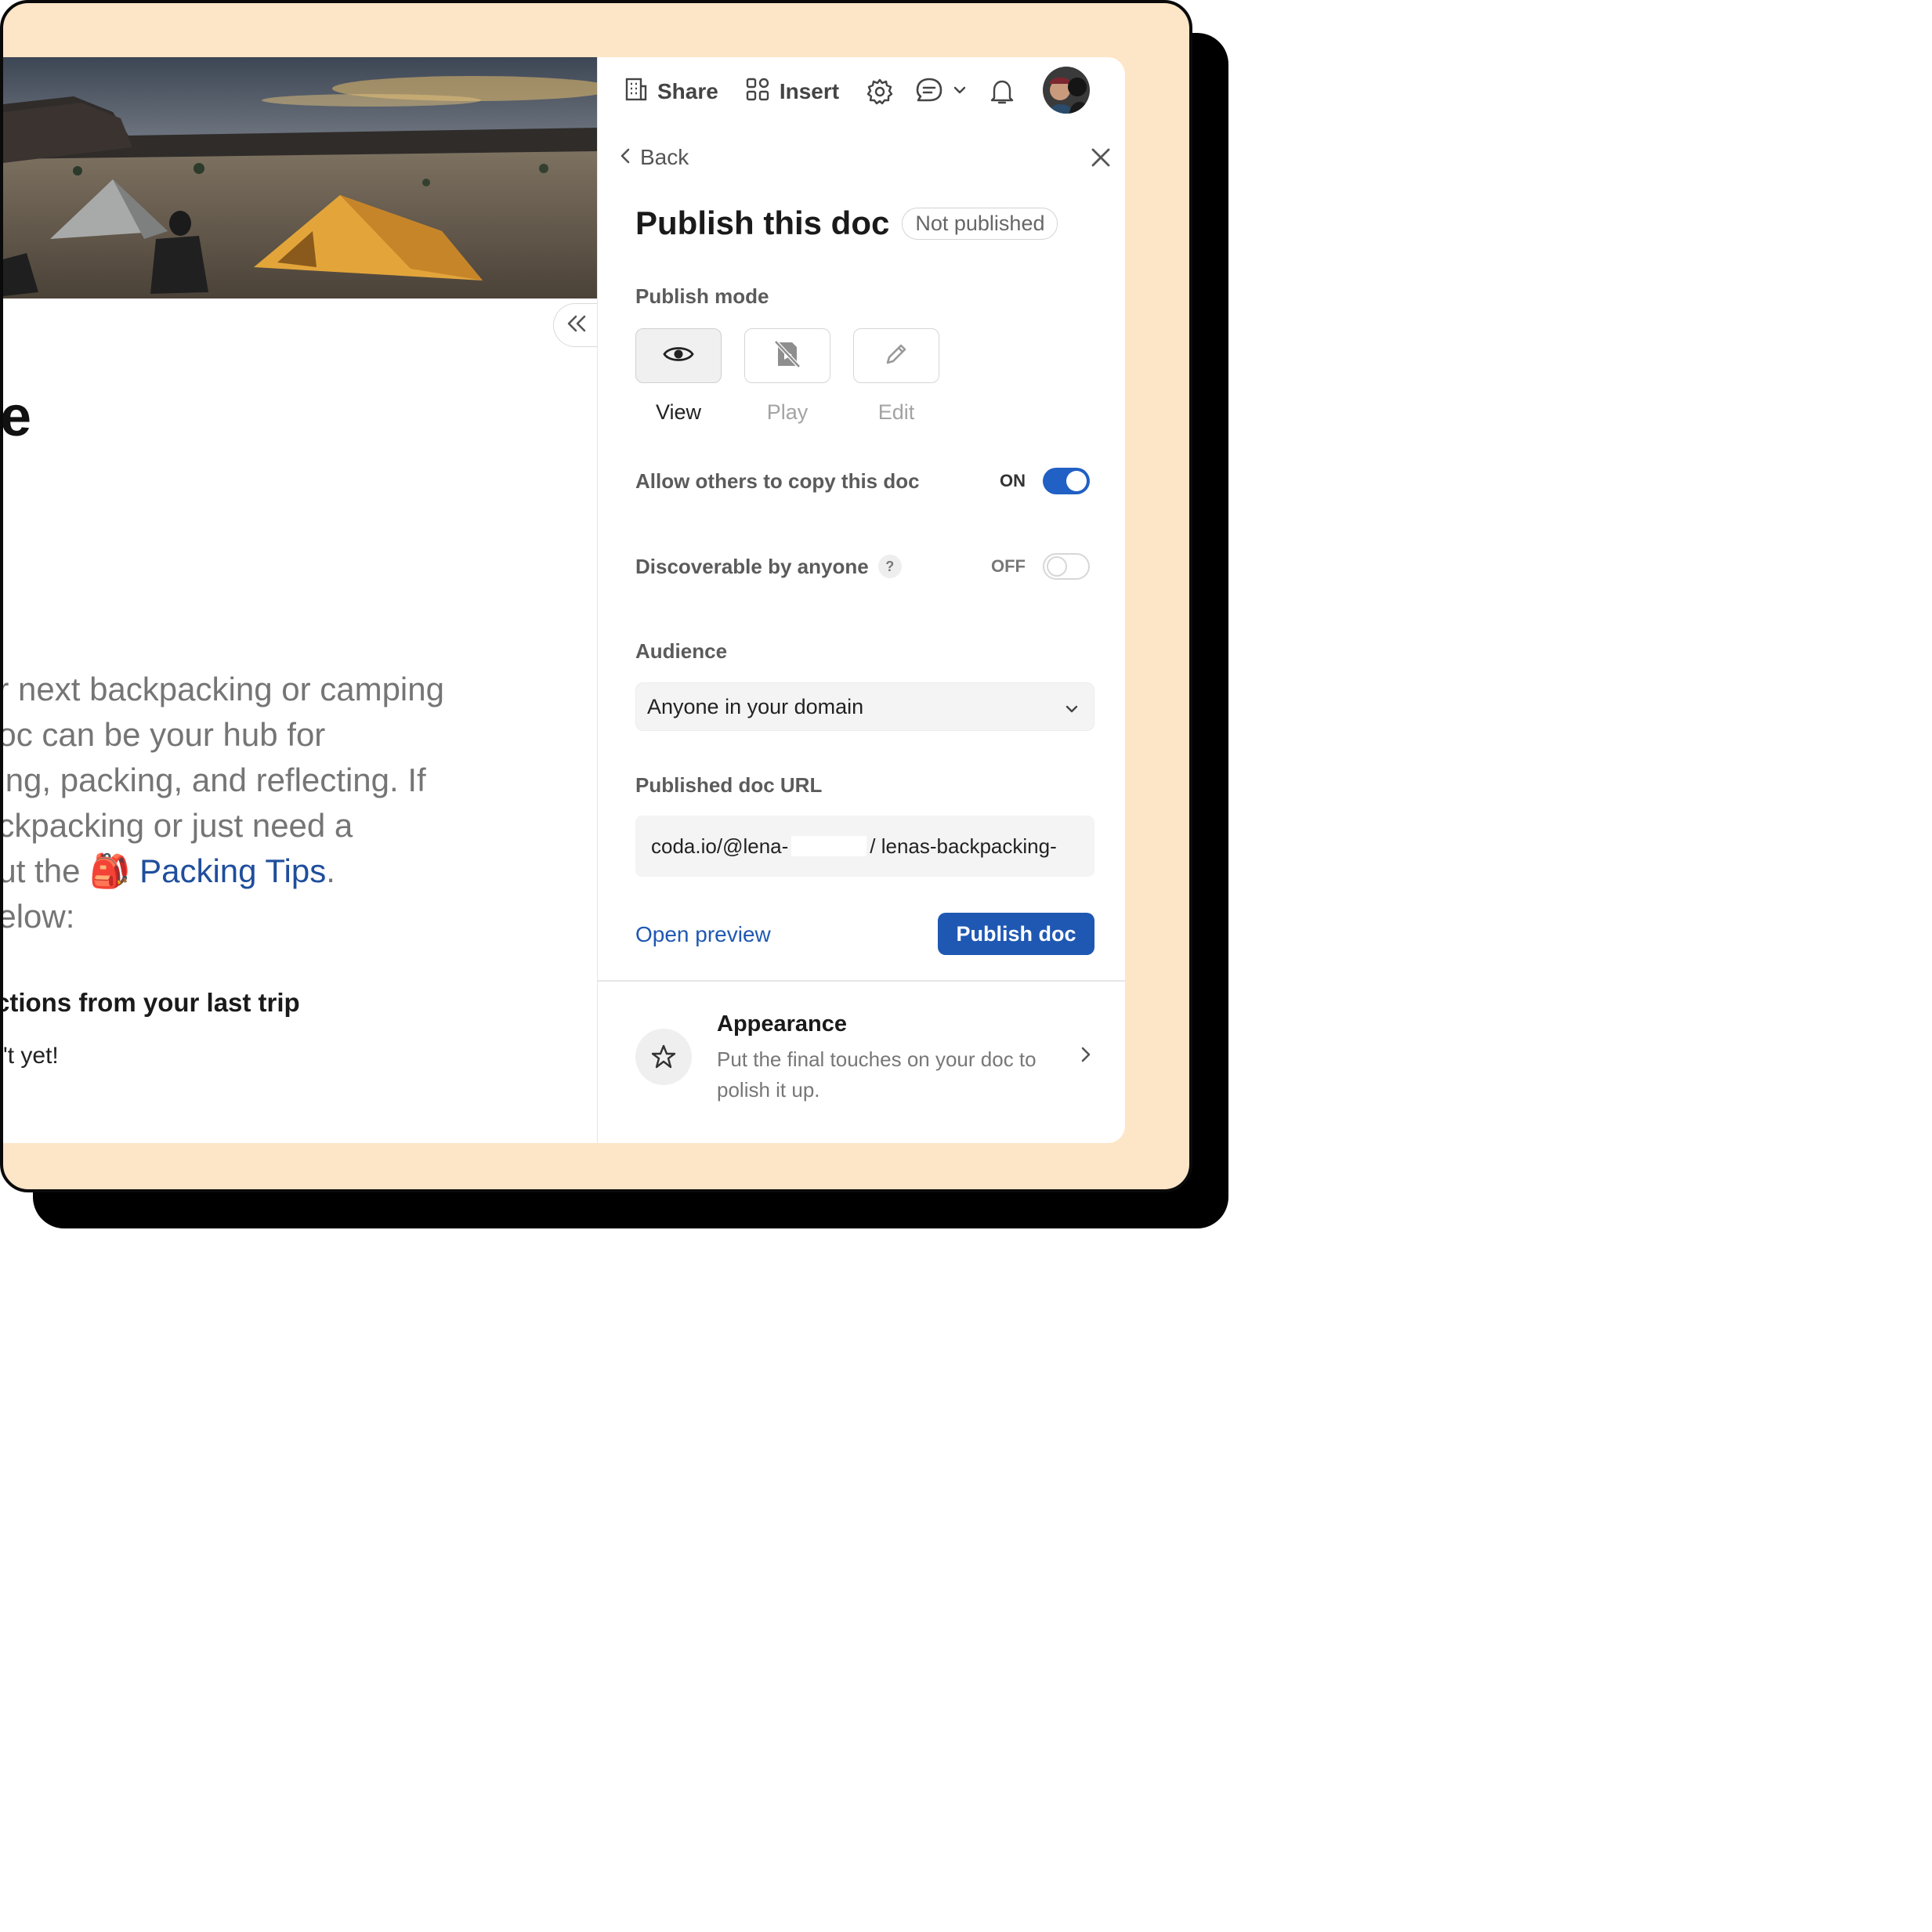  I want to click on star-icon, so click(663, 1057).